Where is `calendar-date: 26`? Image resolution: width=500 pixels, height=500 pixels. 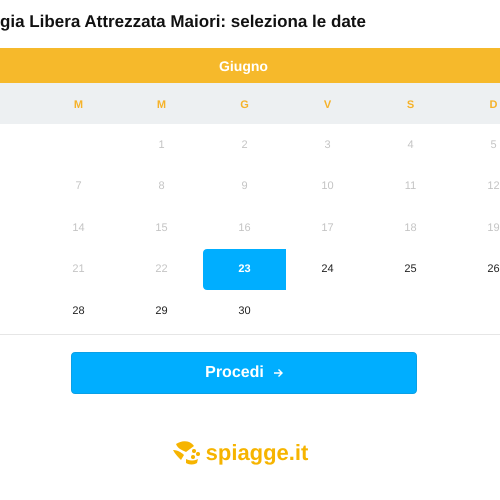 calendar-date: 26 is located at coordinates (476, 269).